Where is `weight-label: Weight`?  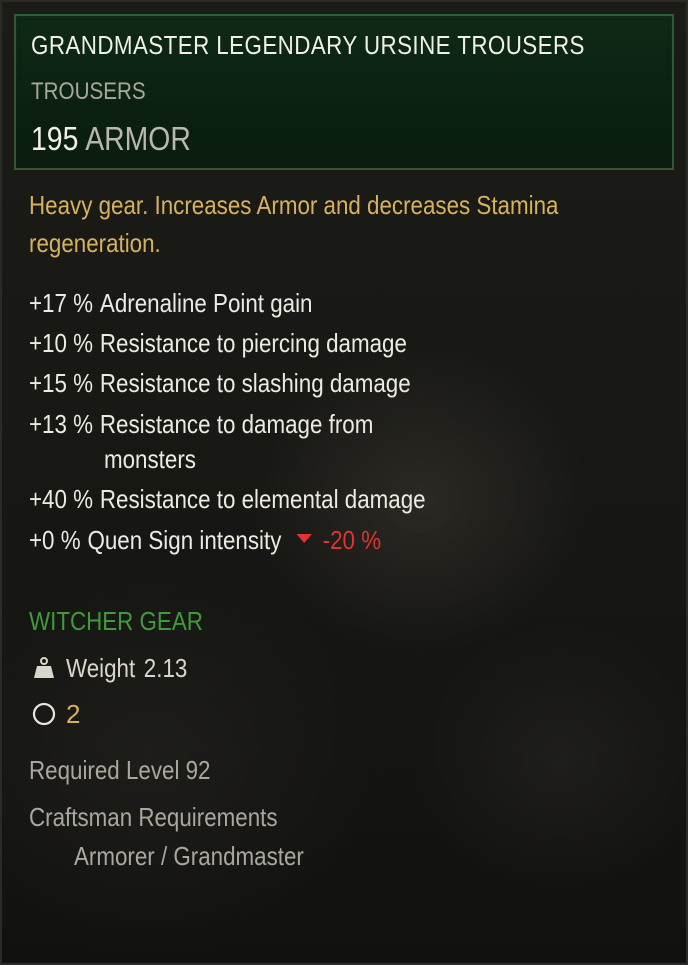 weight-label: Weight is located at coordinates (101, 667).